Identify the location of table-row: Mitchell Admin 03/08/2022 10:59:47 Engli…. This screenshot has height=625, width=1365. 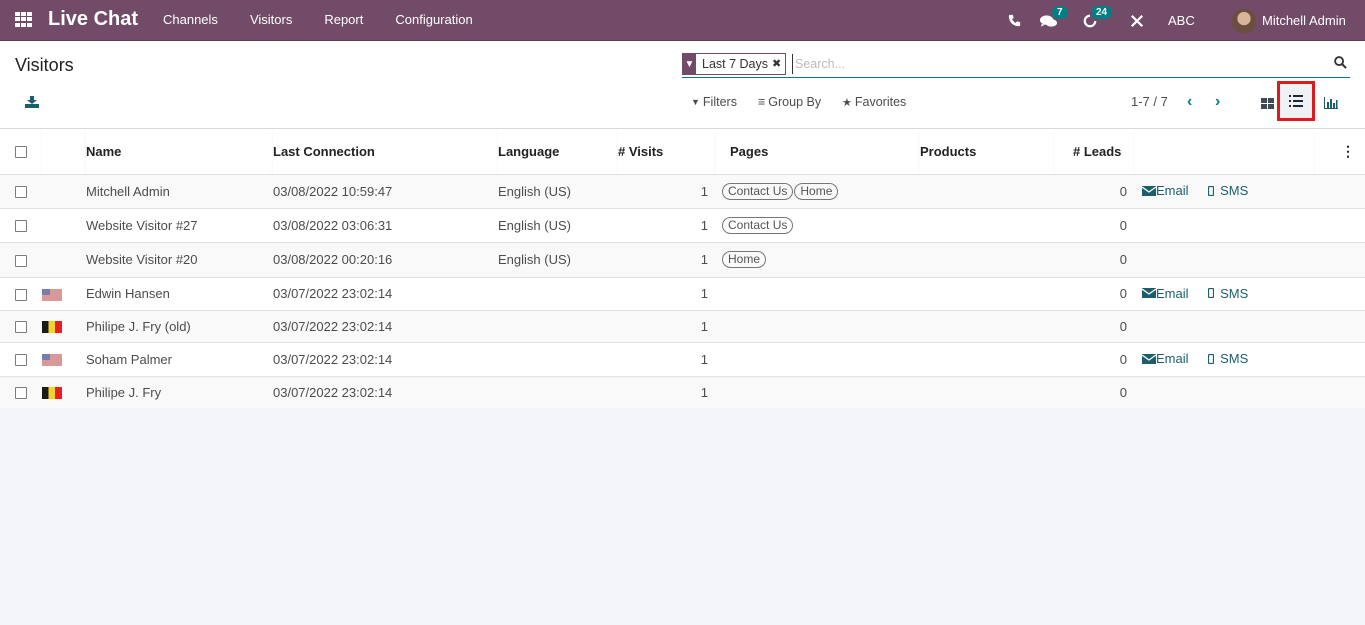
(682, 190).